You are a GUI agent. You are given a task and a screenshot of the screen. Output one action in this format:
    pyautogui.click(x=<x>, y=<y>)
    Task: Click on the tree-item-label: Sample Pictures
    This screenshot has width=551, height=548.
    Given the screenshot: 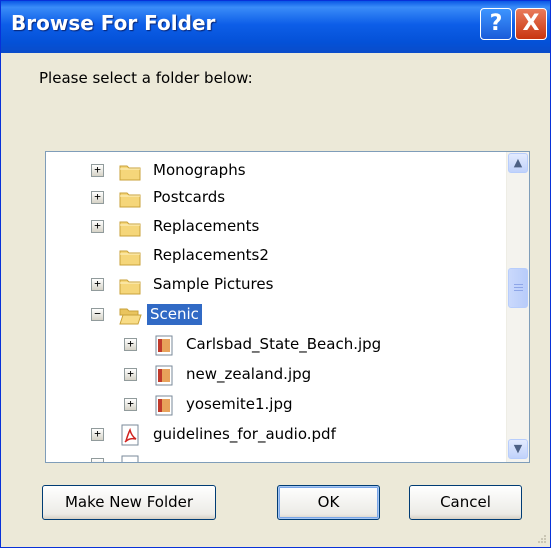 What is the action you would take?
    pyautogui.click(x=213, y=284)
    